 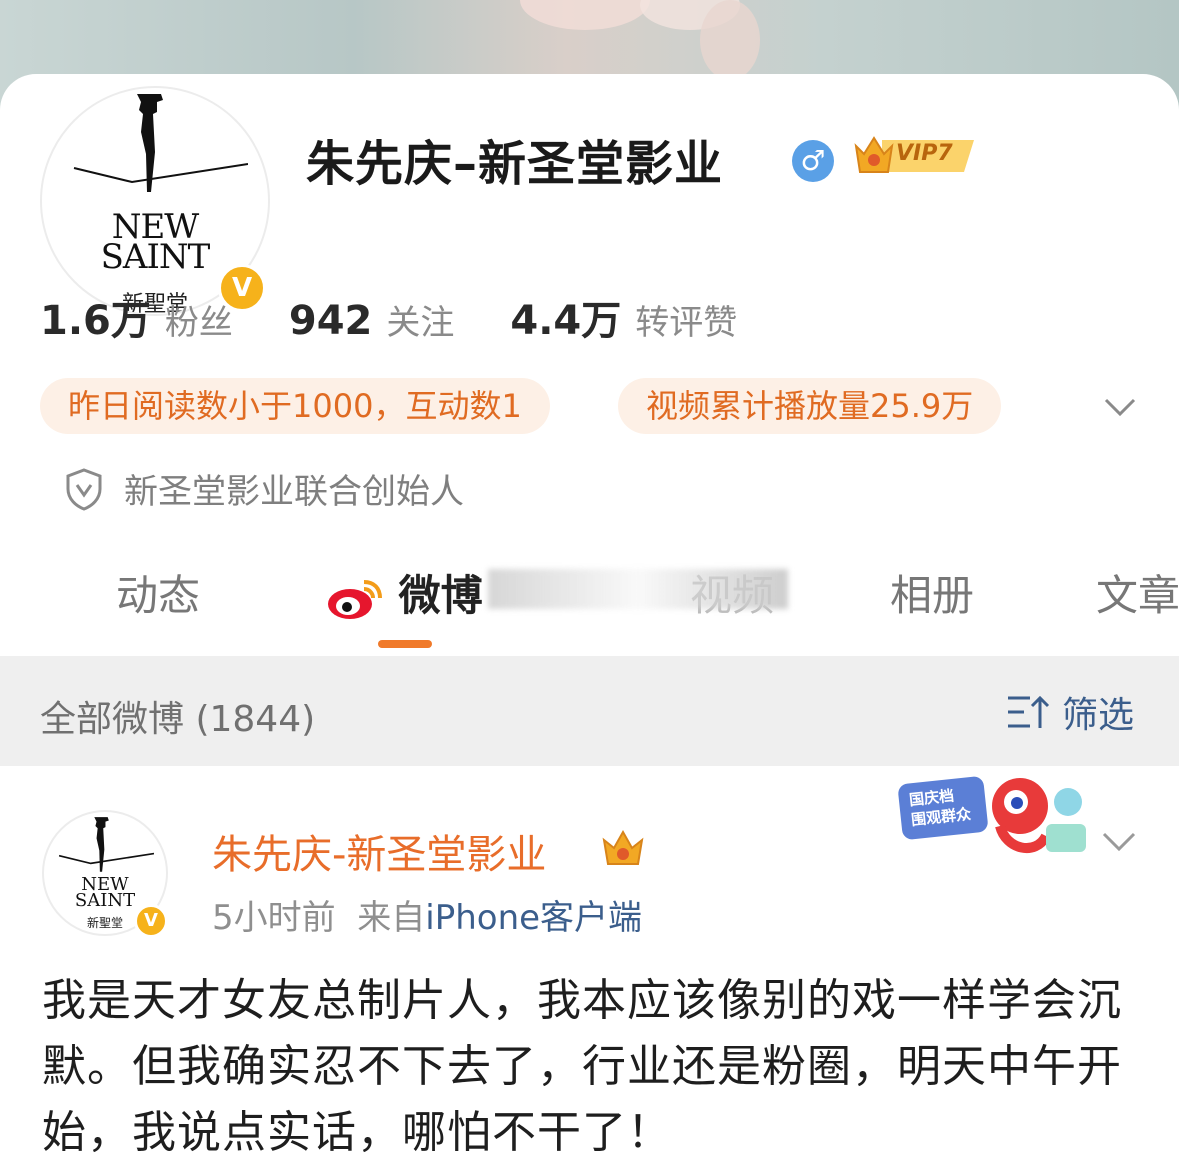 I want to click on post-time: 5小时前, so click(x=274, y=918).